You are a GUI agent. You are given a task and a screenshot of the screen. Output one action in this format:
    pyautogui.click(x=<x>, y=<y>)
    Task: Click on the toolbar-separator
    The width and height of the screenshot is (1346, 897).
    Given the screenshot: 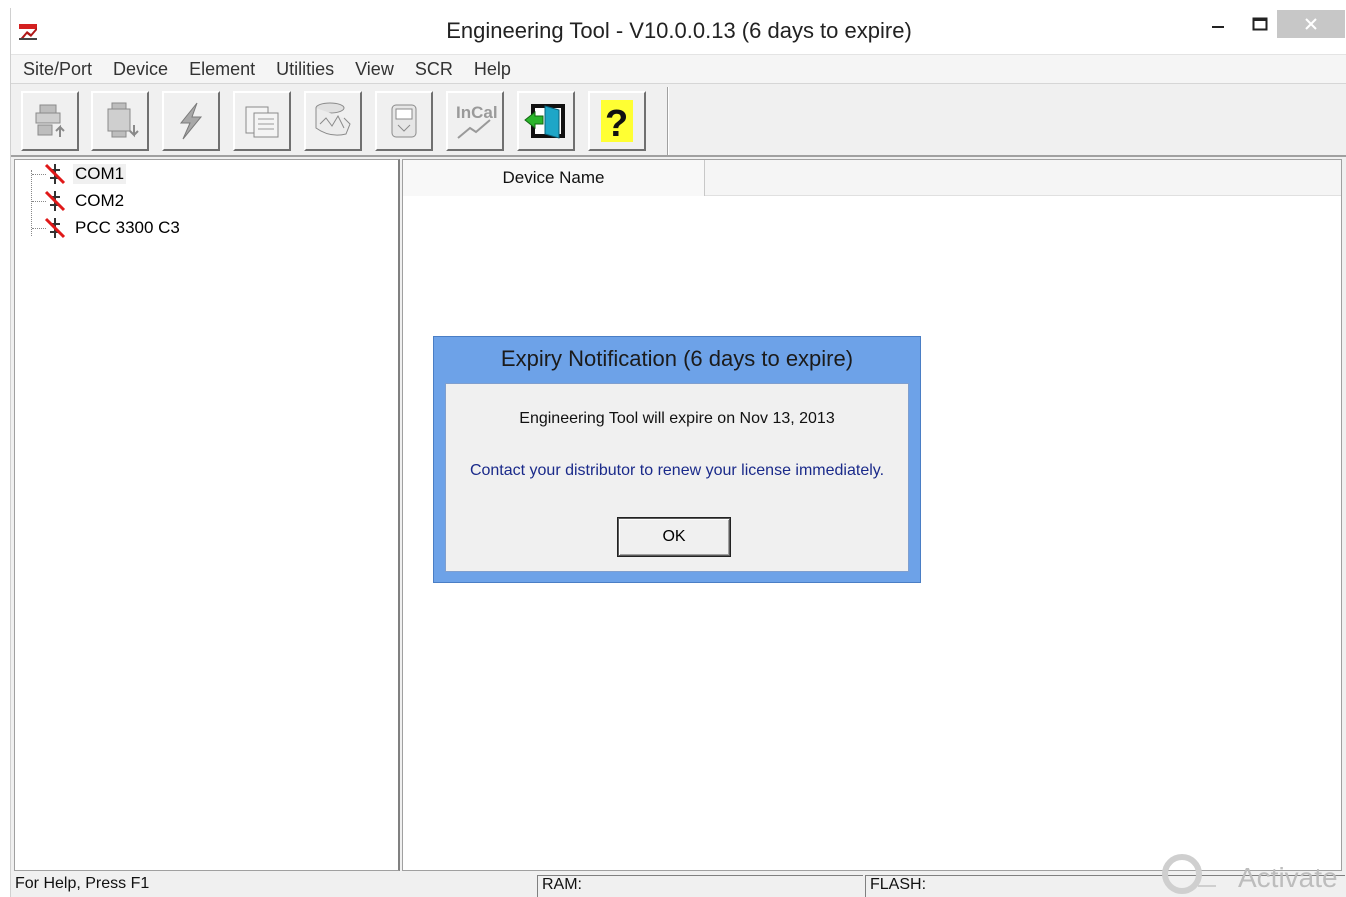 What is the action you would take?
    pyautogui.click(x=668, y=121)
    